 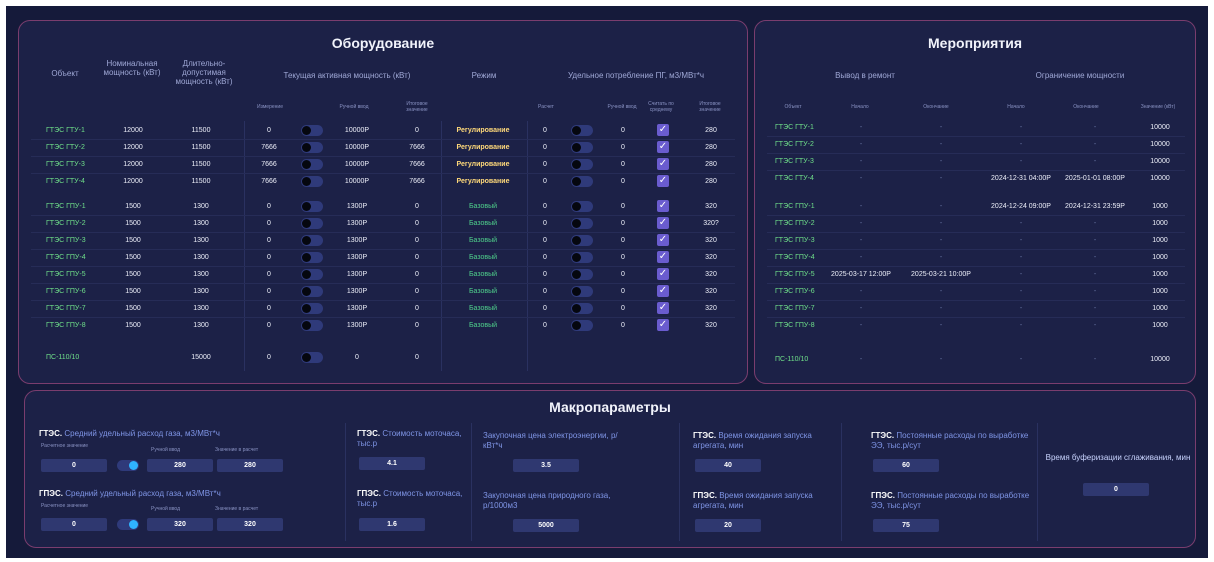 I want to click on substation-toggle, so click(x=312, y=357).